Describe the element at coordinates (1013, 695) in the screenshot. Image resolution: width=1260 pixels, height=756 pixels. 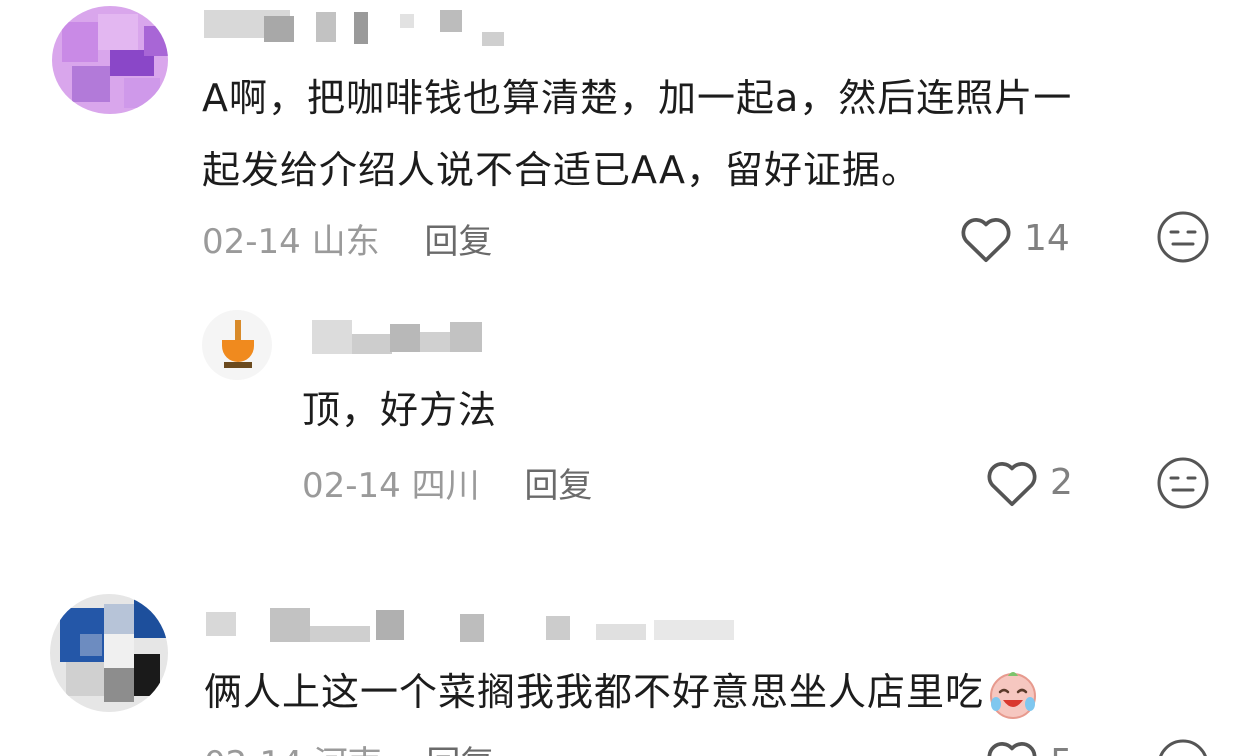
I see `crying-laughing-emoji` at that location.